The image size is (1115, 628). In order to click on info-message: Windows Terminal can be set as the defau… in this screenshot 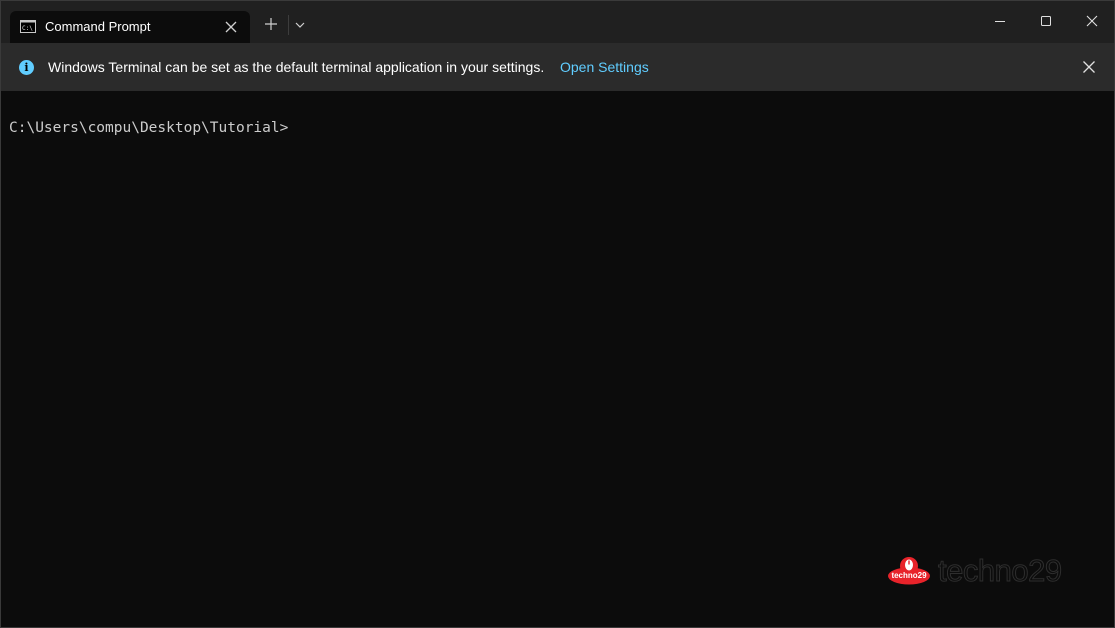, I will do `click(296, 67)`.